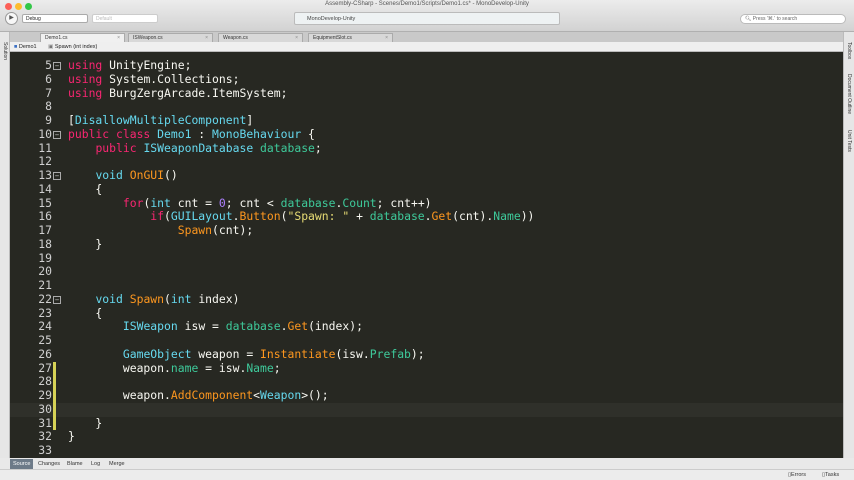 The height and width of the screenshot is (480, 854). What do you see at coordinates (76, 47) in the screenshot?
I see `breadcrumb-method: Spawn (int index)` at bounding box center [76, 47].